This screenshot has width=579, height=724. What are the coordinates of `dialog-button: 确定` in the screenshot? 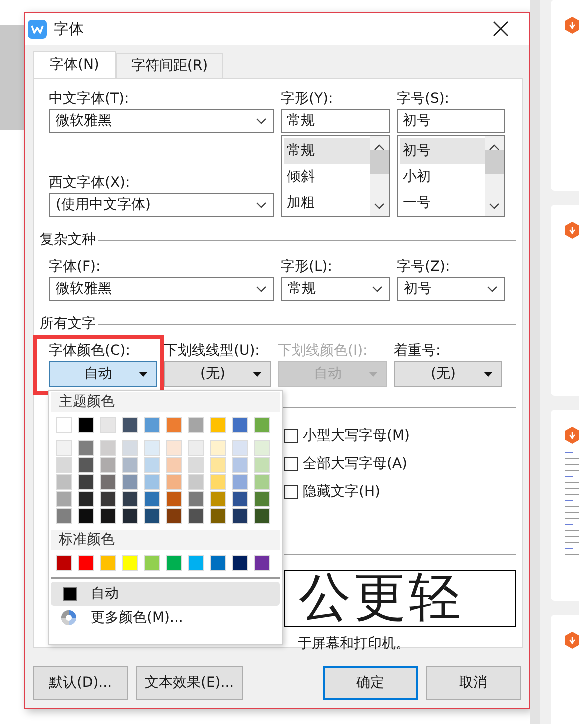 It's located at (370, 683).